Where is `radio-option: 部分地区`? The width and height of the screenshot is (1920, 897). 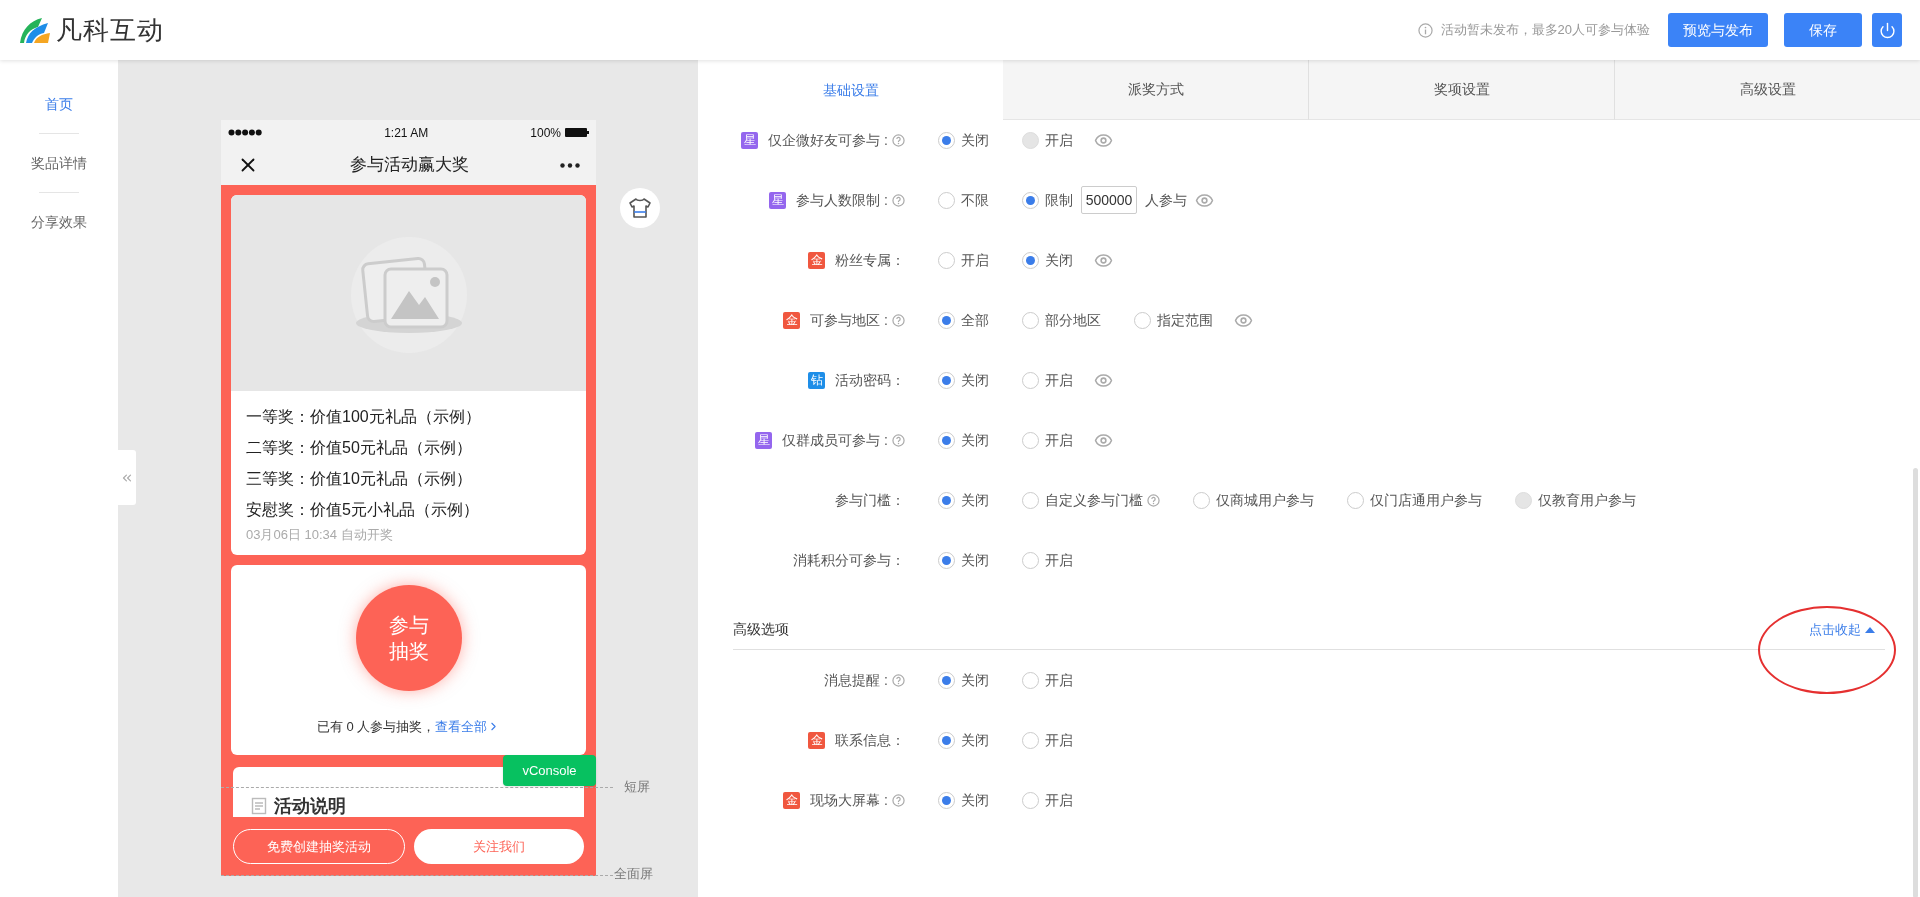
radio-option: 部分地区 is located at coordinates (1061, 320).